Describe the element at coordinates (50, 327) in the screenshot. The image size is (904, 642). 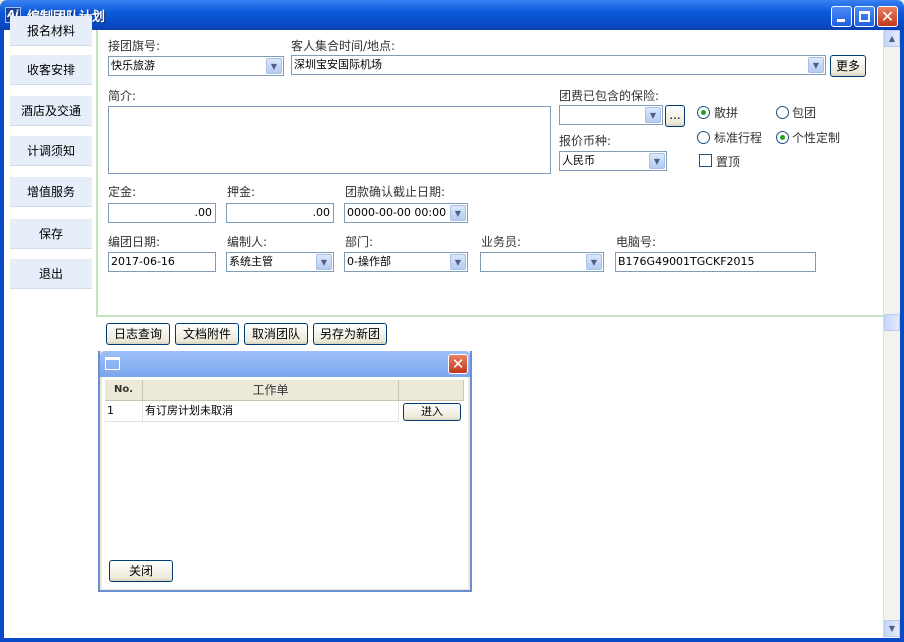
I see `sidebar: 报名材料 收客安排 酒店及交通 计调须知 增值服务 保存 退出` at that location.